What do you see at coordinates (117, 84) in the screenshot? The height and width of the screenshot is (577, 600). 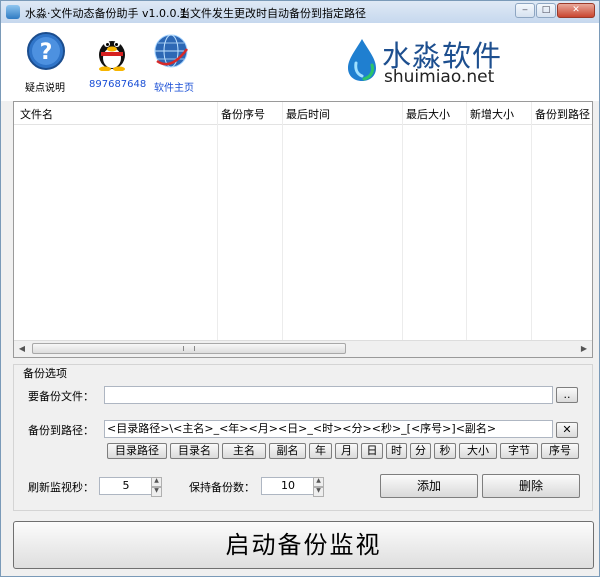 I see `qq-number-link: 897687648` at bounding box center [117, 84].